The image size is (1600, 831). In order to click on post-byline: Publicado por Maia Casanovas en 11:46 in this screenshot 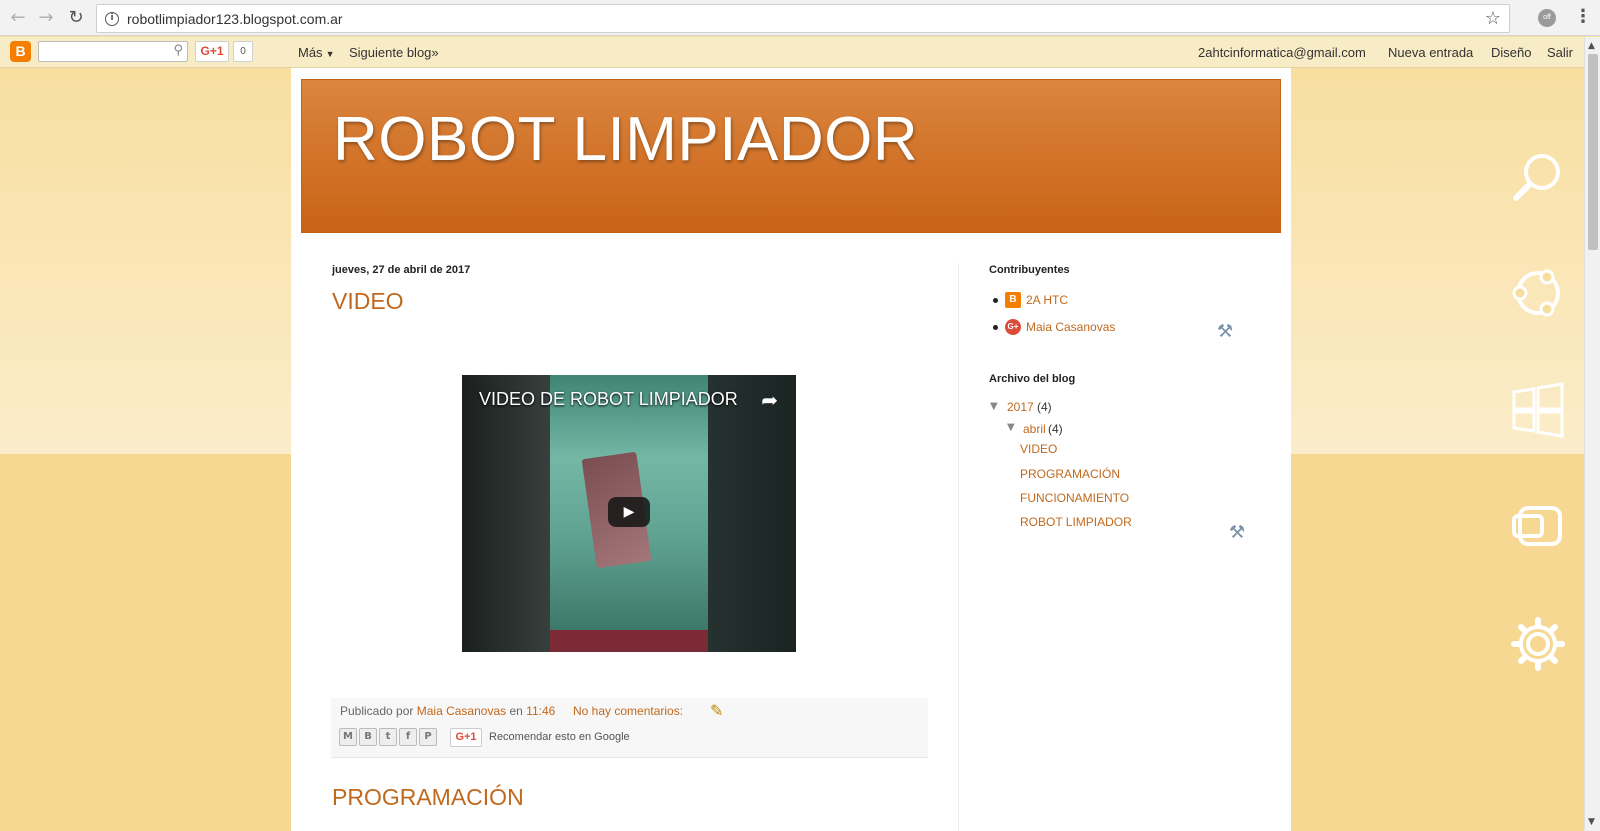, I will do `click(447, 711)`.